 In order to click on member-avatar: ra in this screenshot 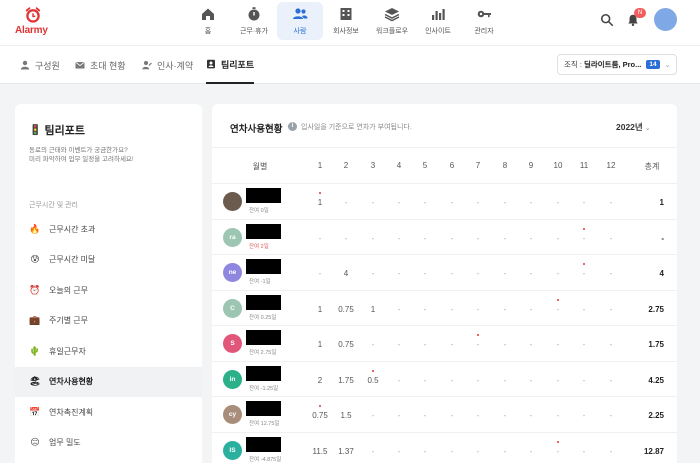, I will do `click(232, 237)`.